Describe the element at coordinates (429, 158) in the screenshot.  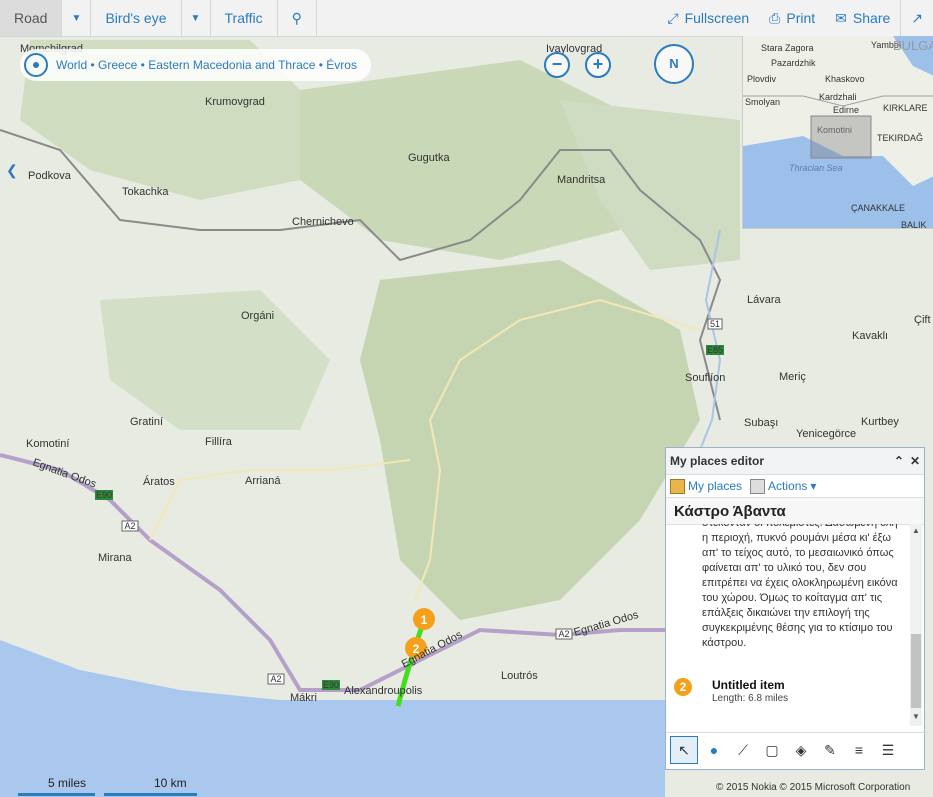
I see `place-label: Gugutka` at that location.